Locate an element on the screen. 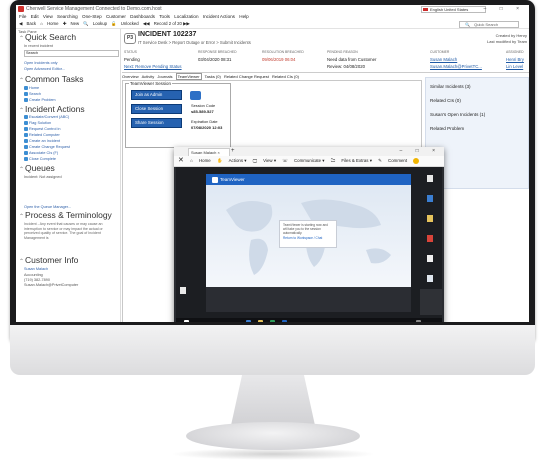  customer-info-name: Susan Malach is located at coordinates (36, 269).